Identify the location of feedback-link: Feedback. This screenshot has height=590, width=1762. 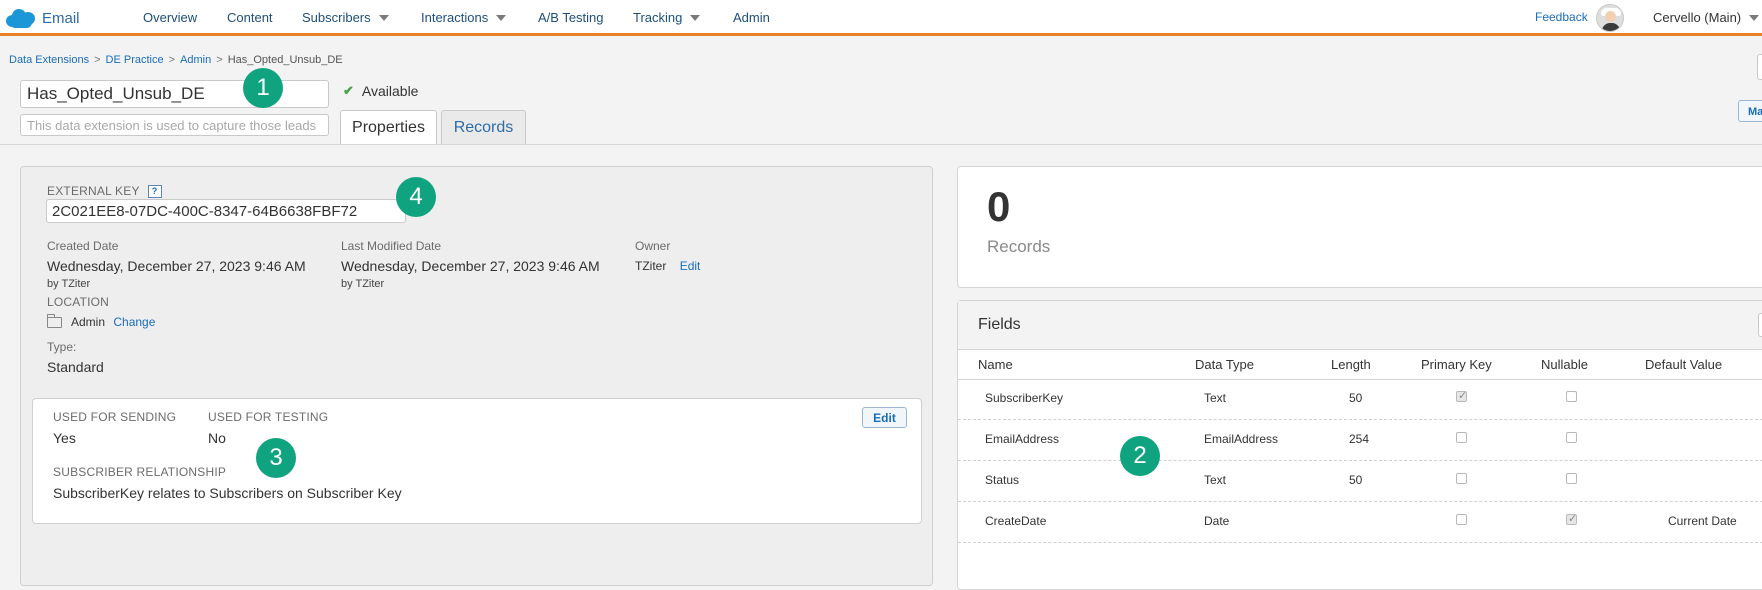
(1561, 17).